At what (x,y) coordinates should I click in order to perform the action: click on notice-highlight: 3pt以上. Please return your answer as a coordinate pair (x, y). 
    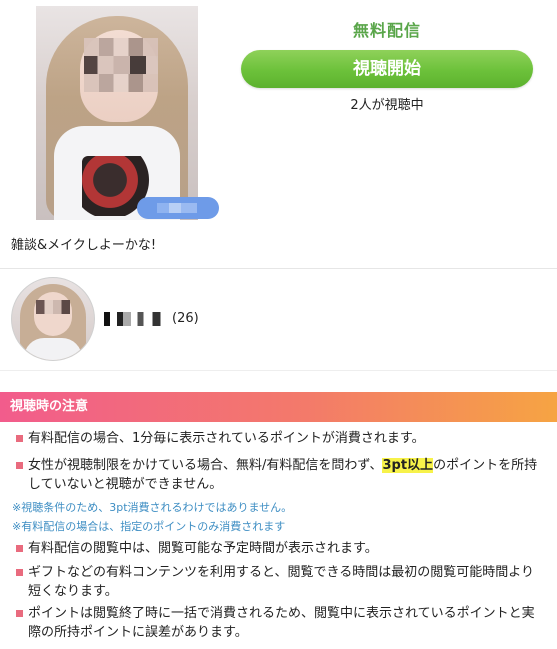
    Looking at the image, I should click on (408, 465).